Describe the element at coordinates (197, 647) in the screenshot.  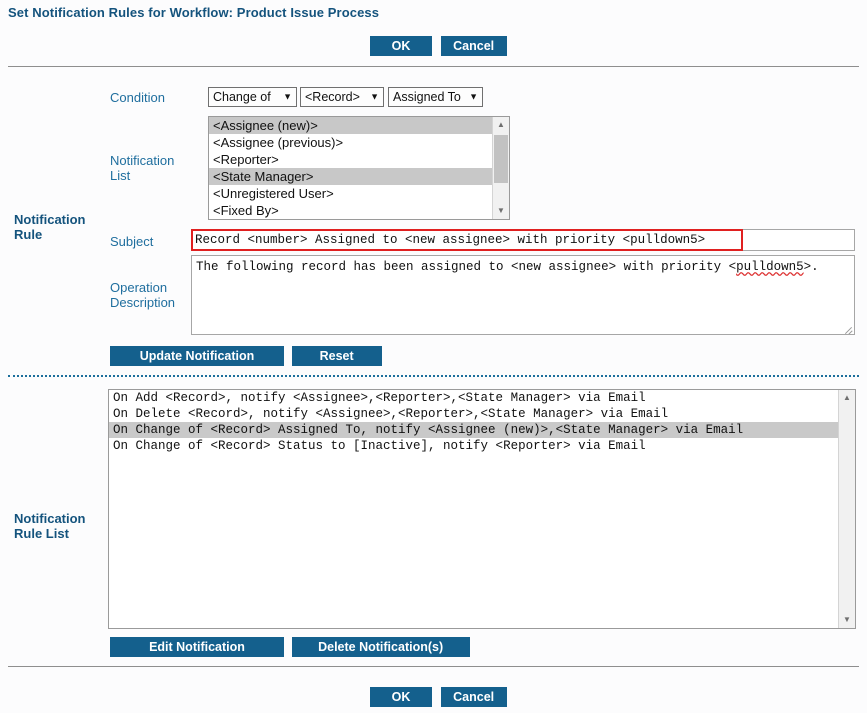
I see `edit-notification-button: Edit Notification` at that location.